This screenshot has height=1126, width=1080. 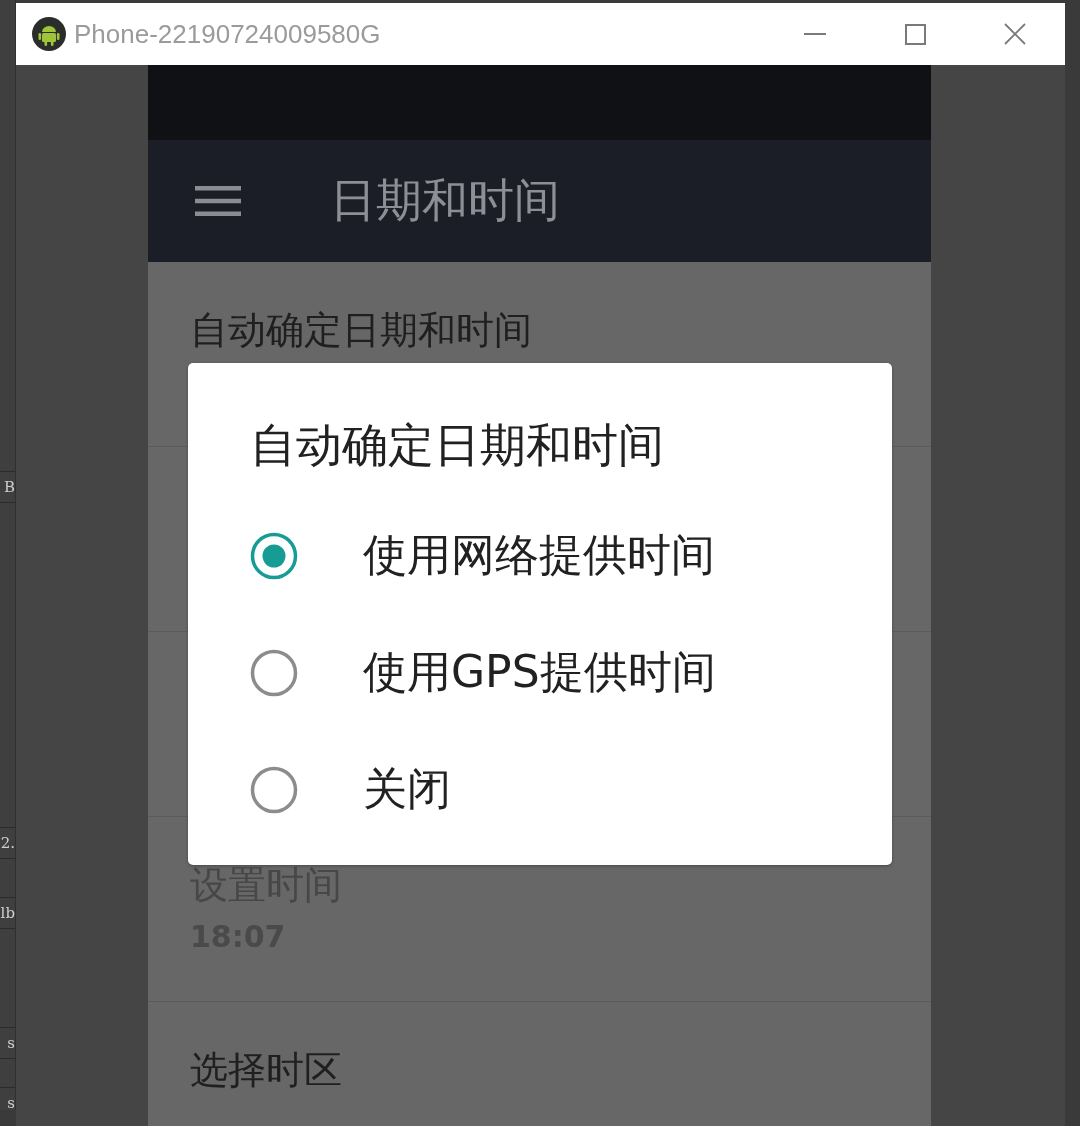 What do you see at coordinates (7, 843) in the screenshot?
I see `side-panel-label: 2.` at bounding box center [7, 843].